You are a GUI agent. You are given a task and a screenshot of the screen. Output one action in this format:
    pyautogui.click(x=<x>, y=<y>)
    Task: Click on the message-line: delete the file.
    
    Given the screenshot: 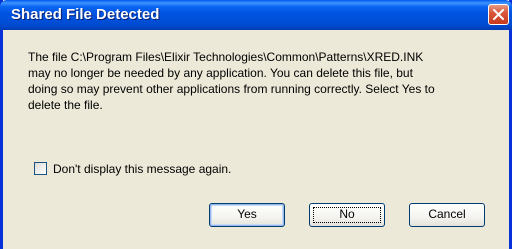 What is the action you would take?
    pyautogui.click(x=65, y=105)
    